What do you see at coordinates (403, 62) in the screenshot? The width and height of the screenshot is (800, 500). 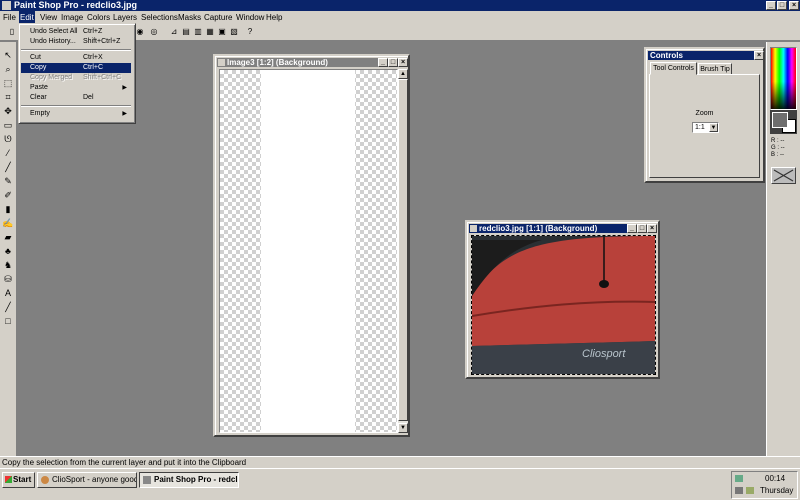 I see `image3-close-button: ×` at bounding box center [403, 62].